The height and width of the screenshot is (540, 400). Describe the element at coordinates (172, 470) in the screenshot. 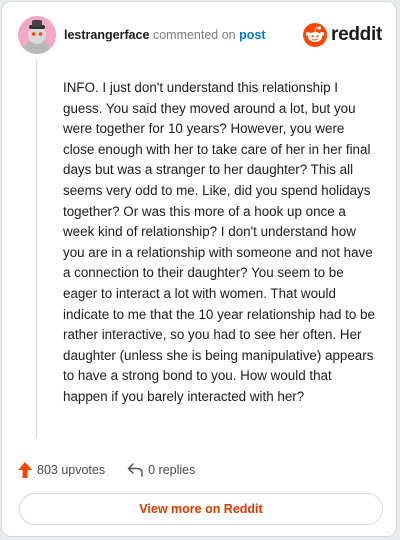

I see `reply-count: 0 replies` at that location.